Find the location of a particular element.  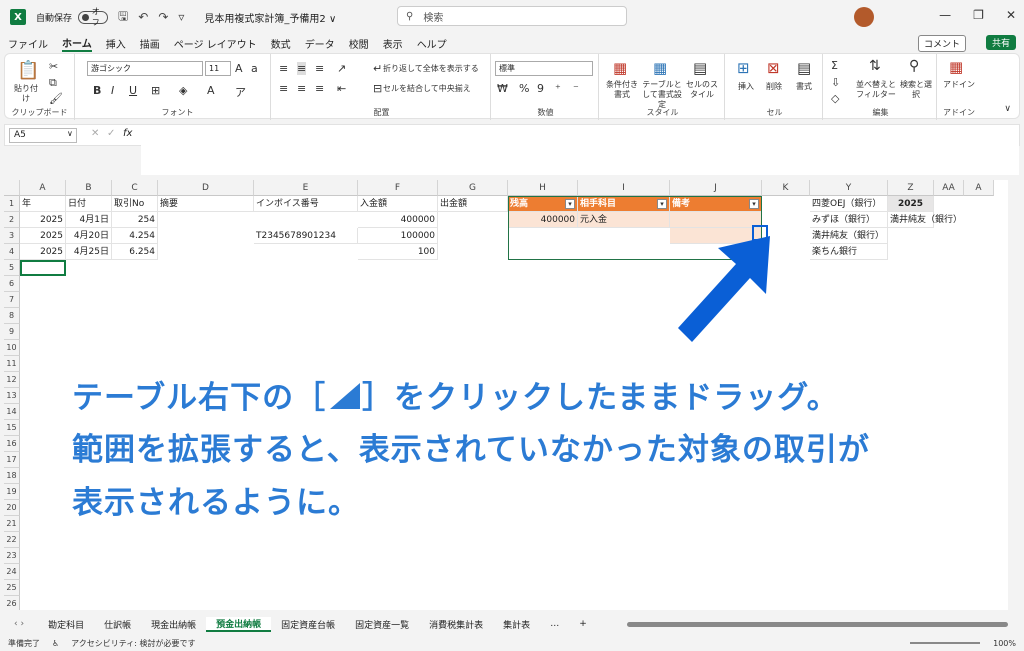

sheet-tab: 消費税集計表 is located at coordinates (456, 624).